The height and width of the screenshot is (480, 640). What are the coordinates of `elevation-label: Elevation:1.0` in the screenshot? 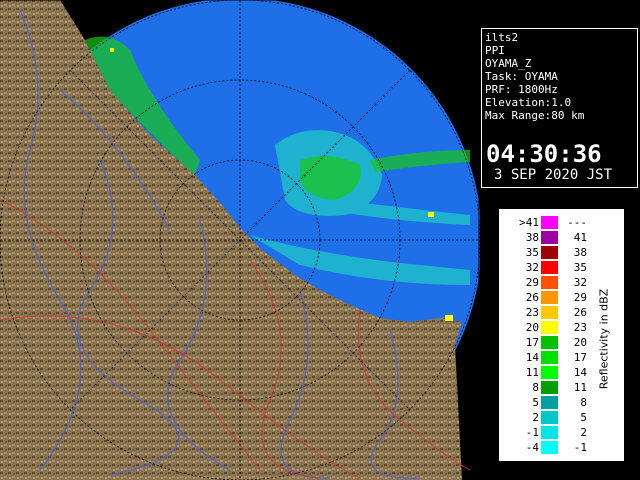 It's located at (528, 102).